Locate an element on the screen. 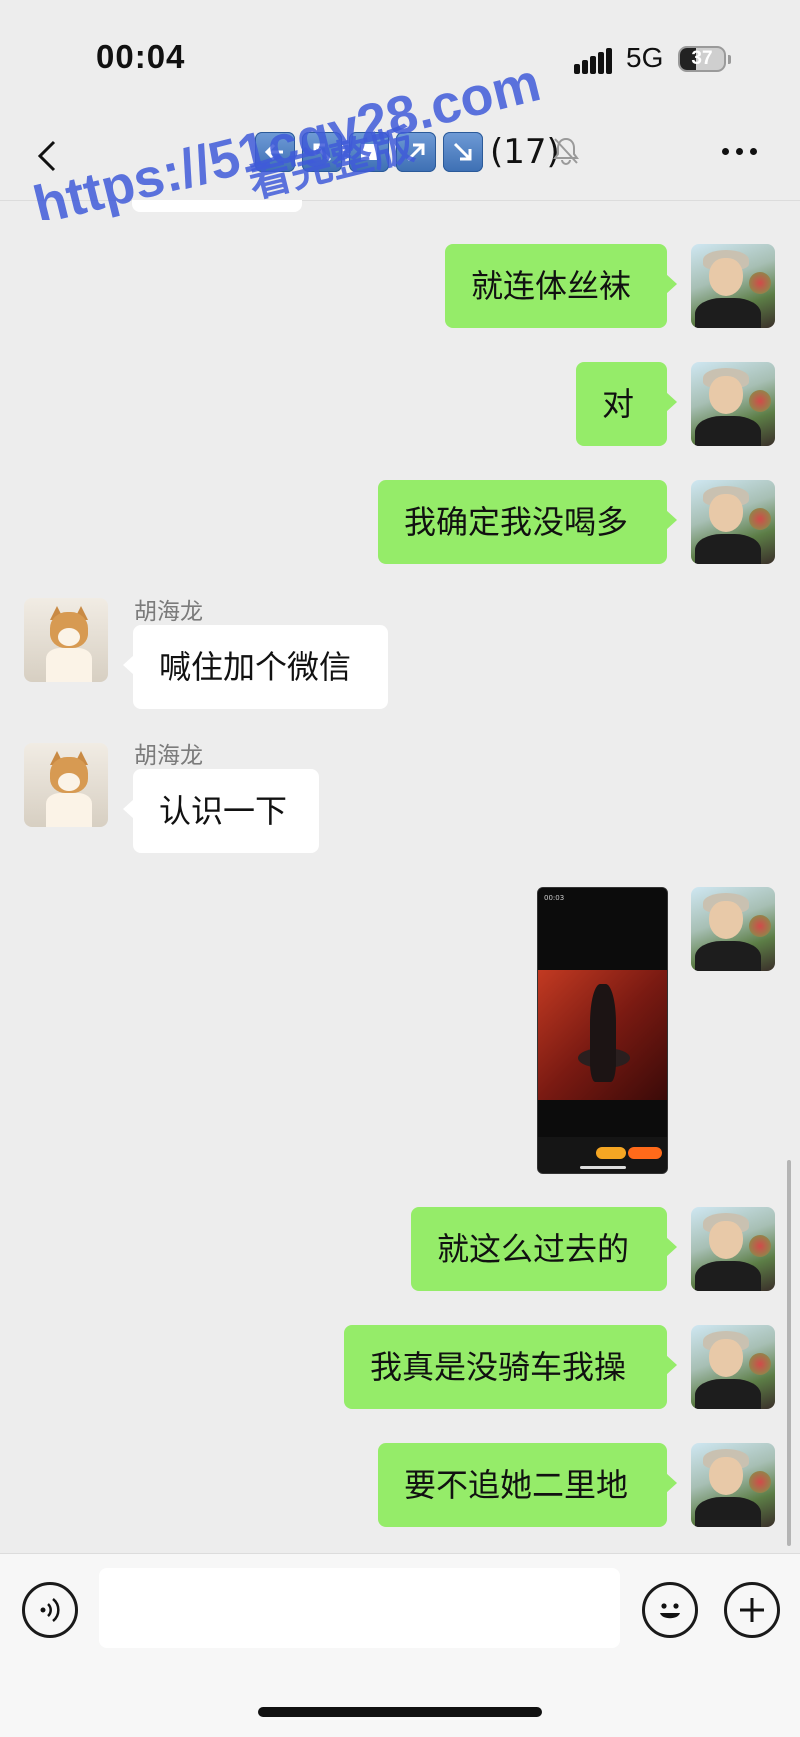  emoji-button is located at coordinates (670, 1610).